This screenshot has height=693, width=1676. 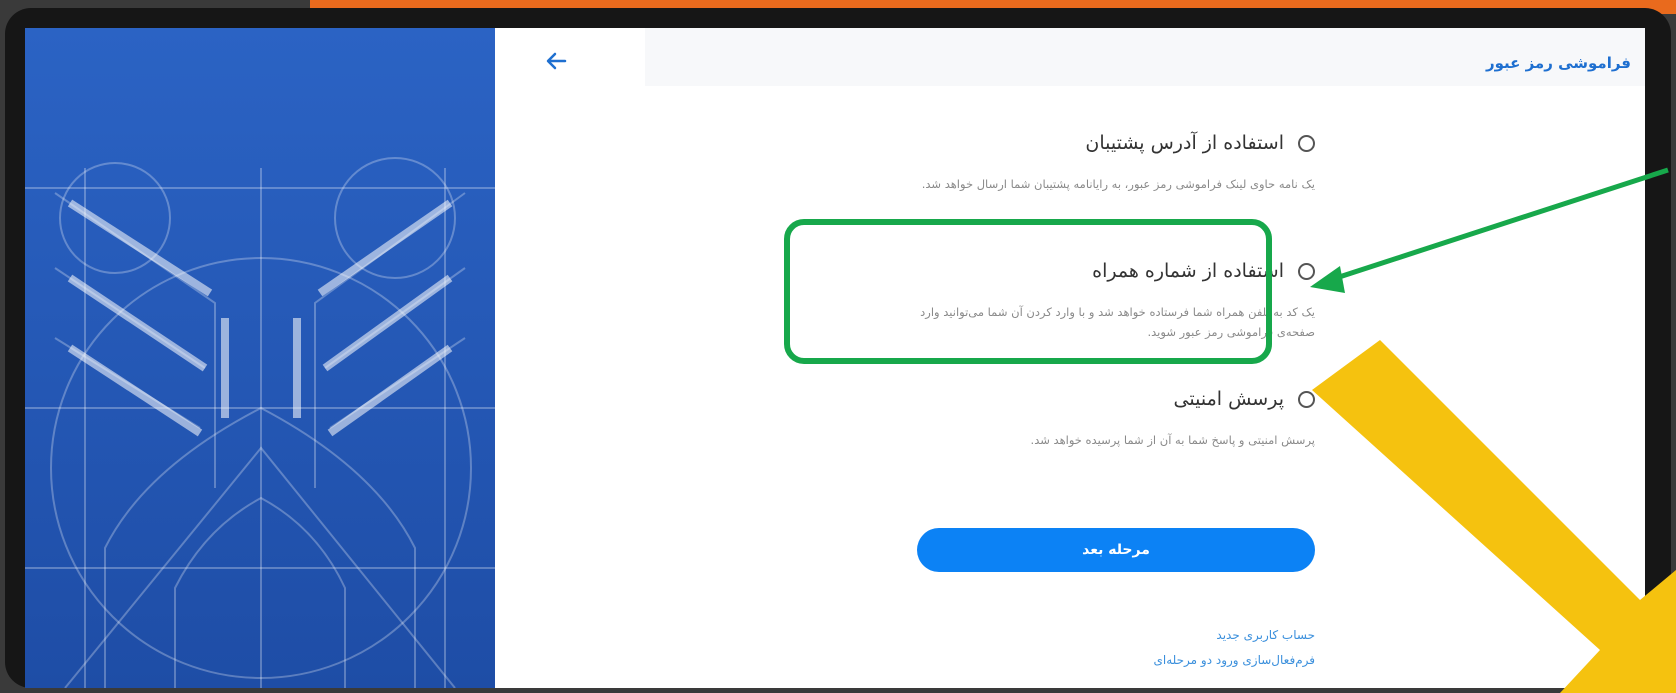 I want to click on radio-security-question, so click(x=1306, y=399).